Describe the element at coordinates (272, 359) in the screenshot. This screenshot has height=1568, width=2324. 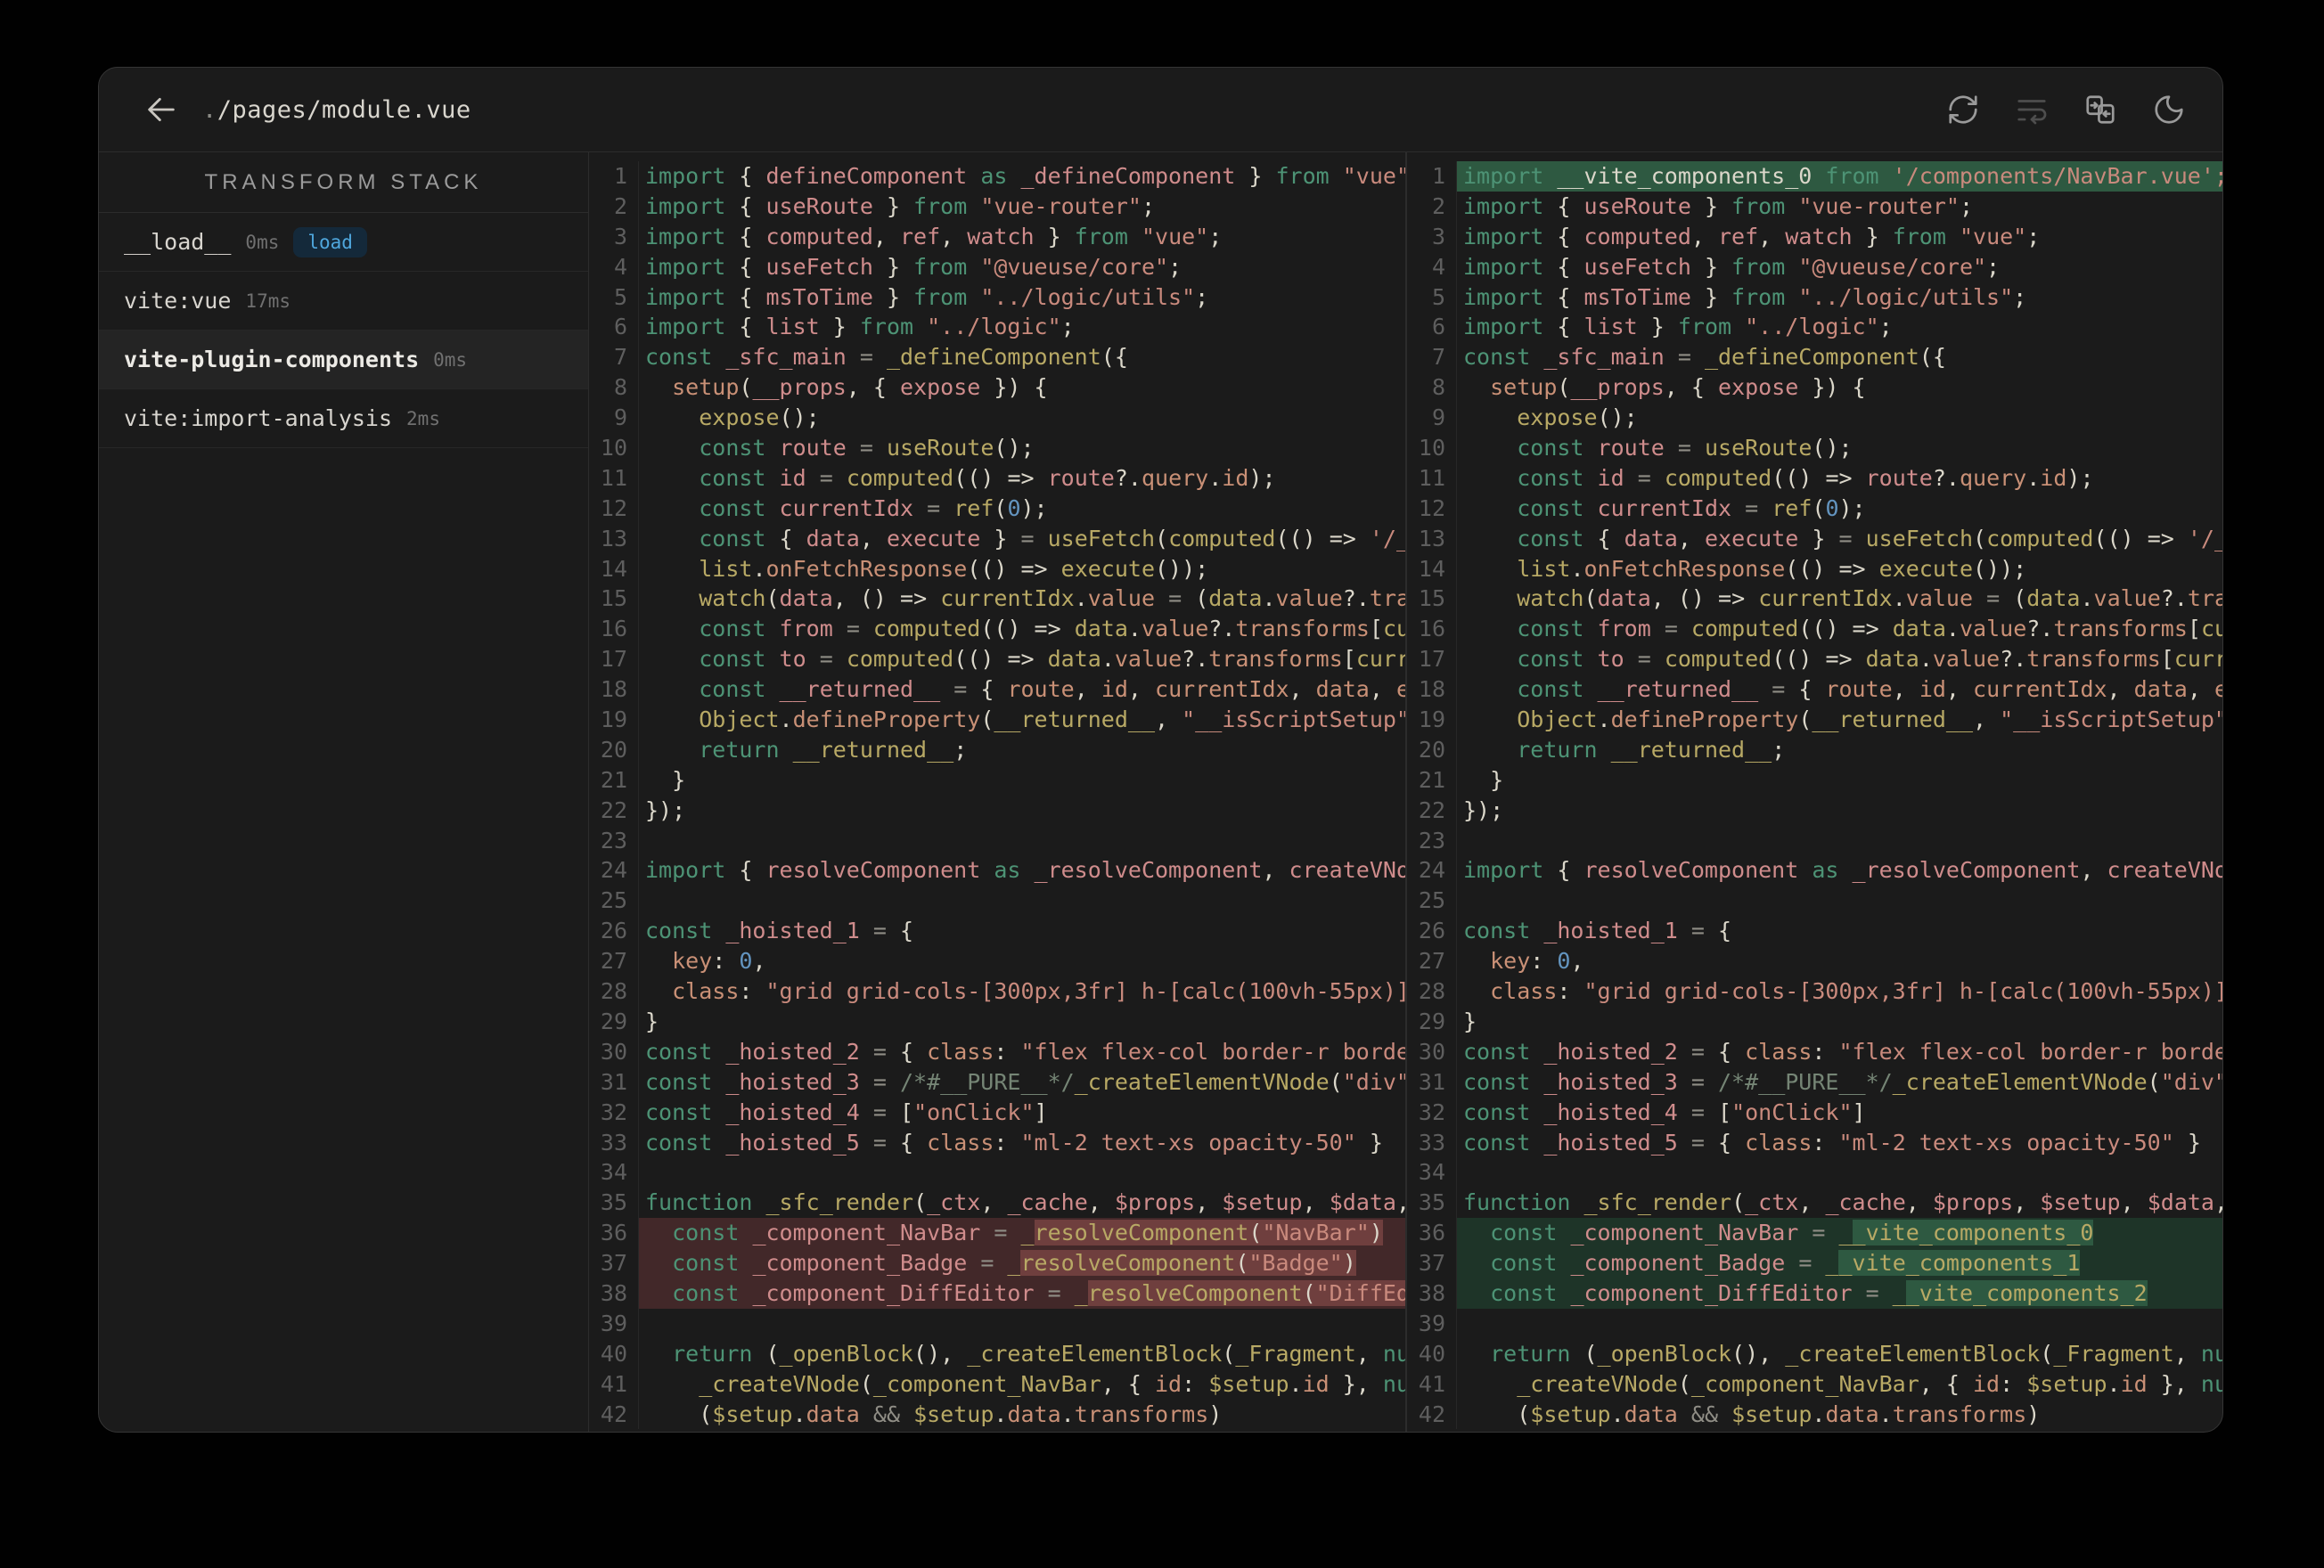
I see `plugin-name: vite-plugin-components` at that location.